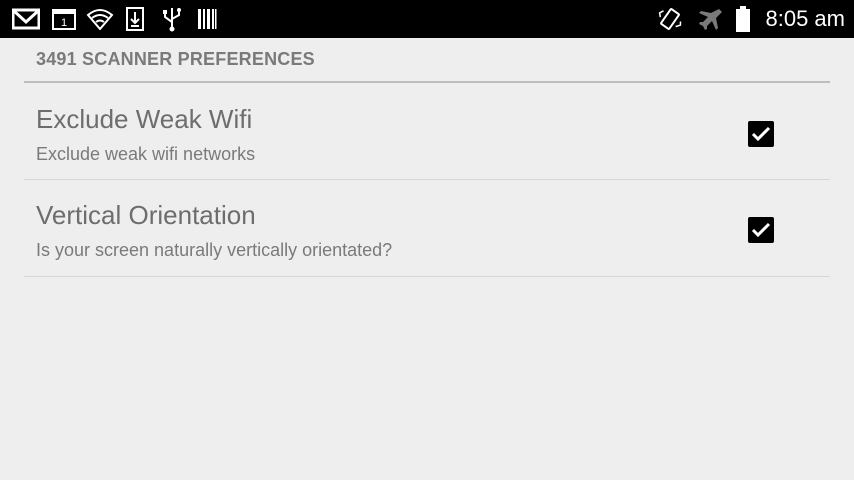 The width and height of the screenshot is (854, 480). Describe the element at coordinates (711, 19) in the screenshot. I see `airplane-icon` at that location.